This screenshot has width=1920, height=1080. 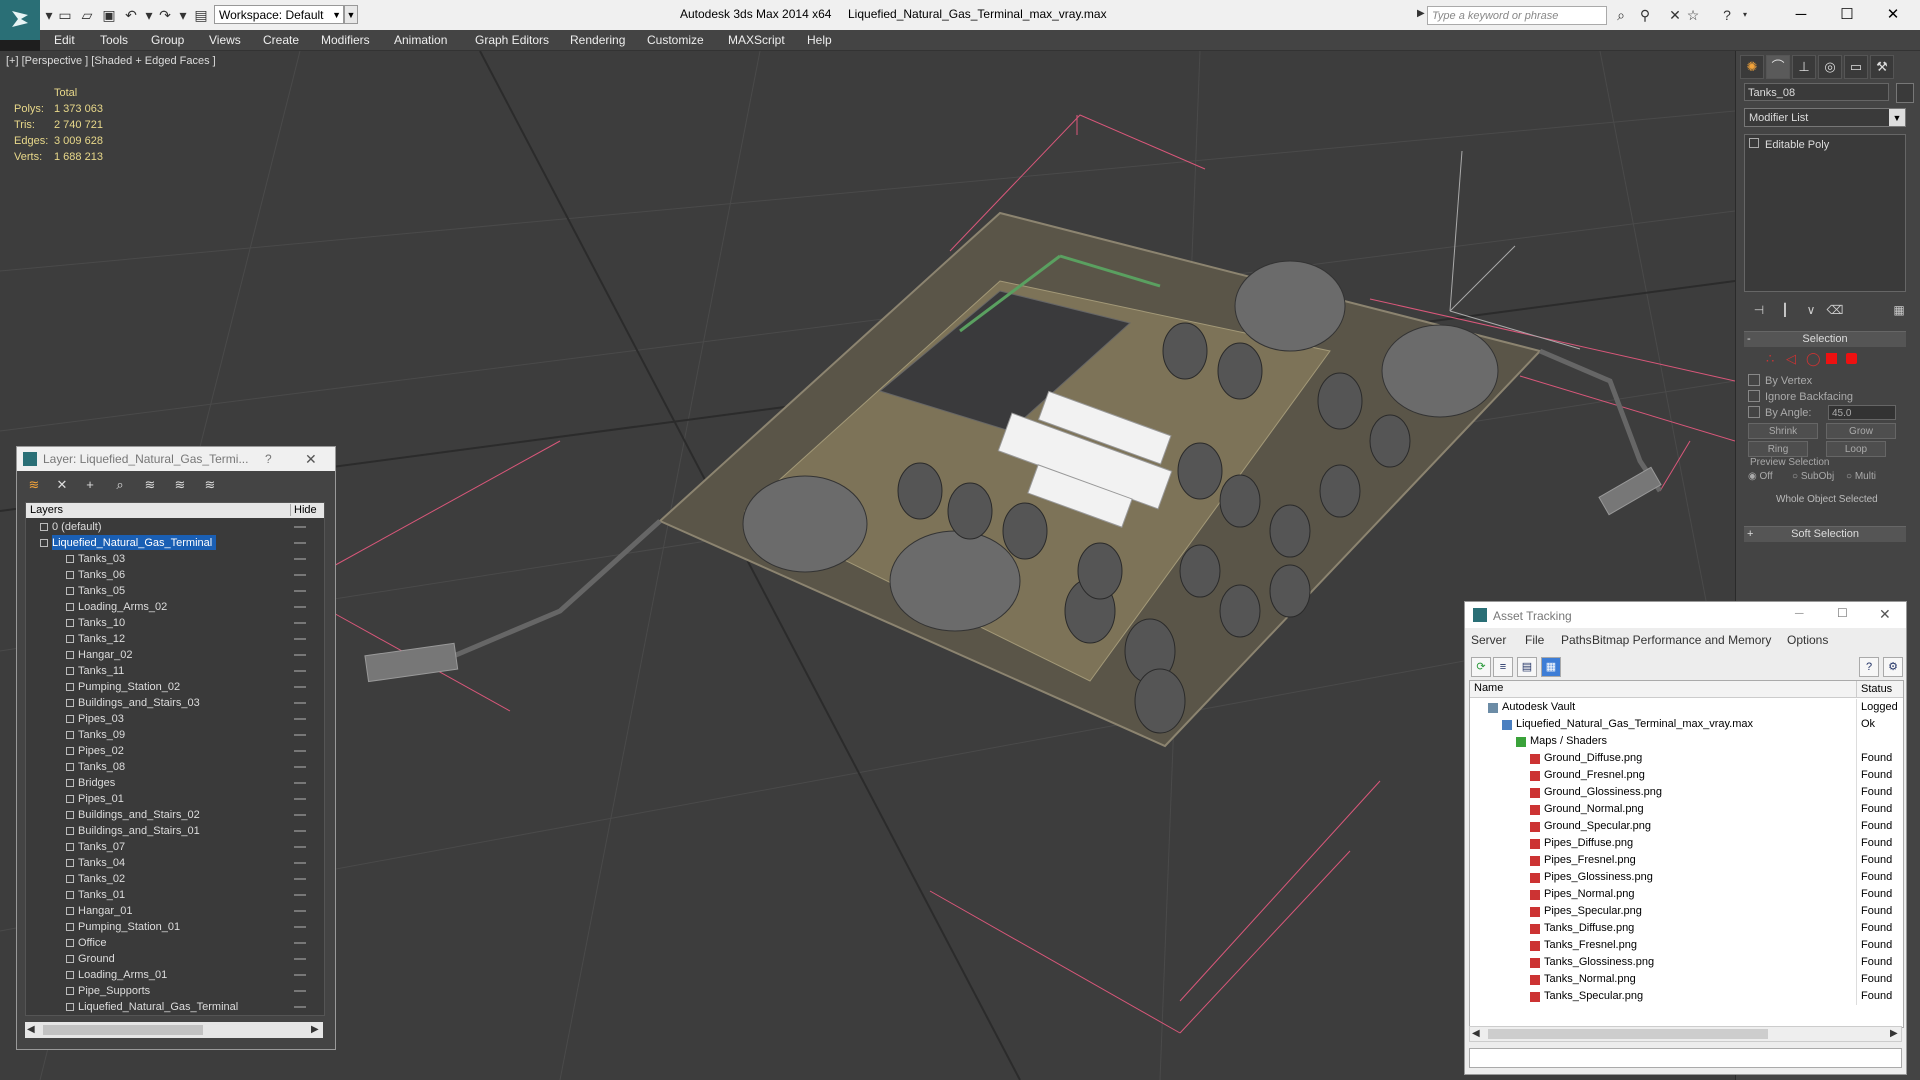 What do you see at coordinates (175, 783) in the screenshot?
I see `layer-row: Bridges` at bounding box center [175, 783].